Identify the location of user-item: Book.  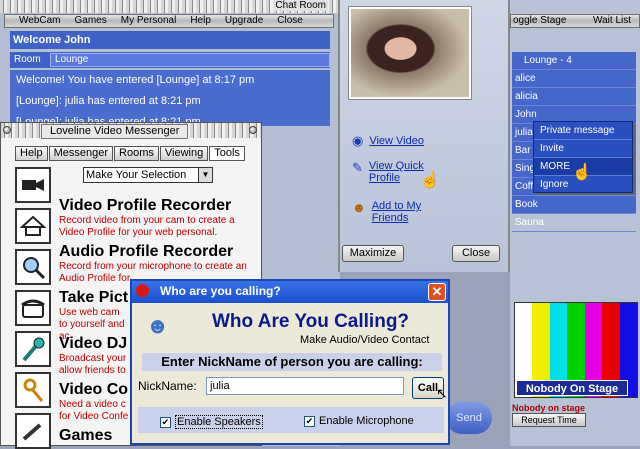
(574, 205).